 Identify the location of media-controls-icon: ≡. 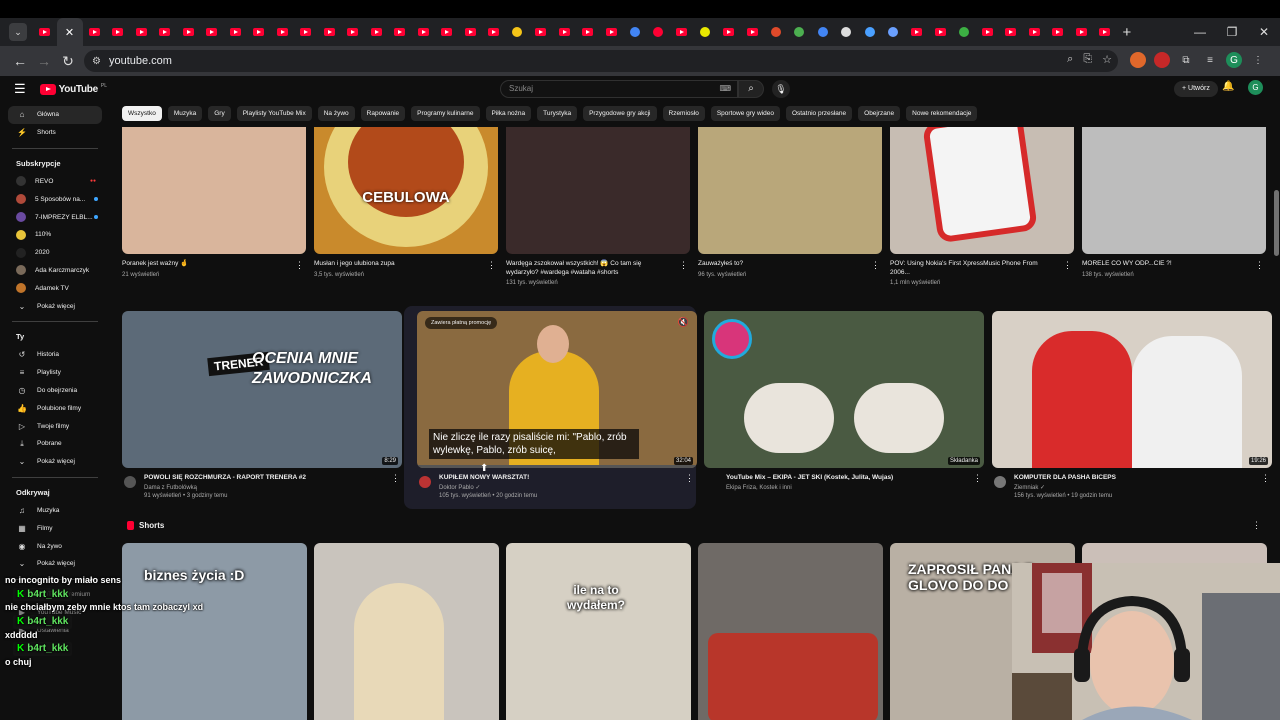
(1210, 60).